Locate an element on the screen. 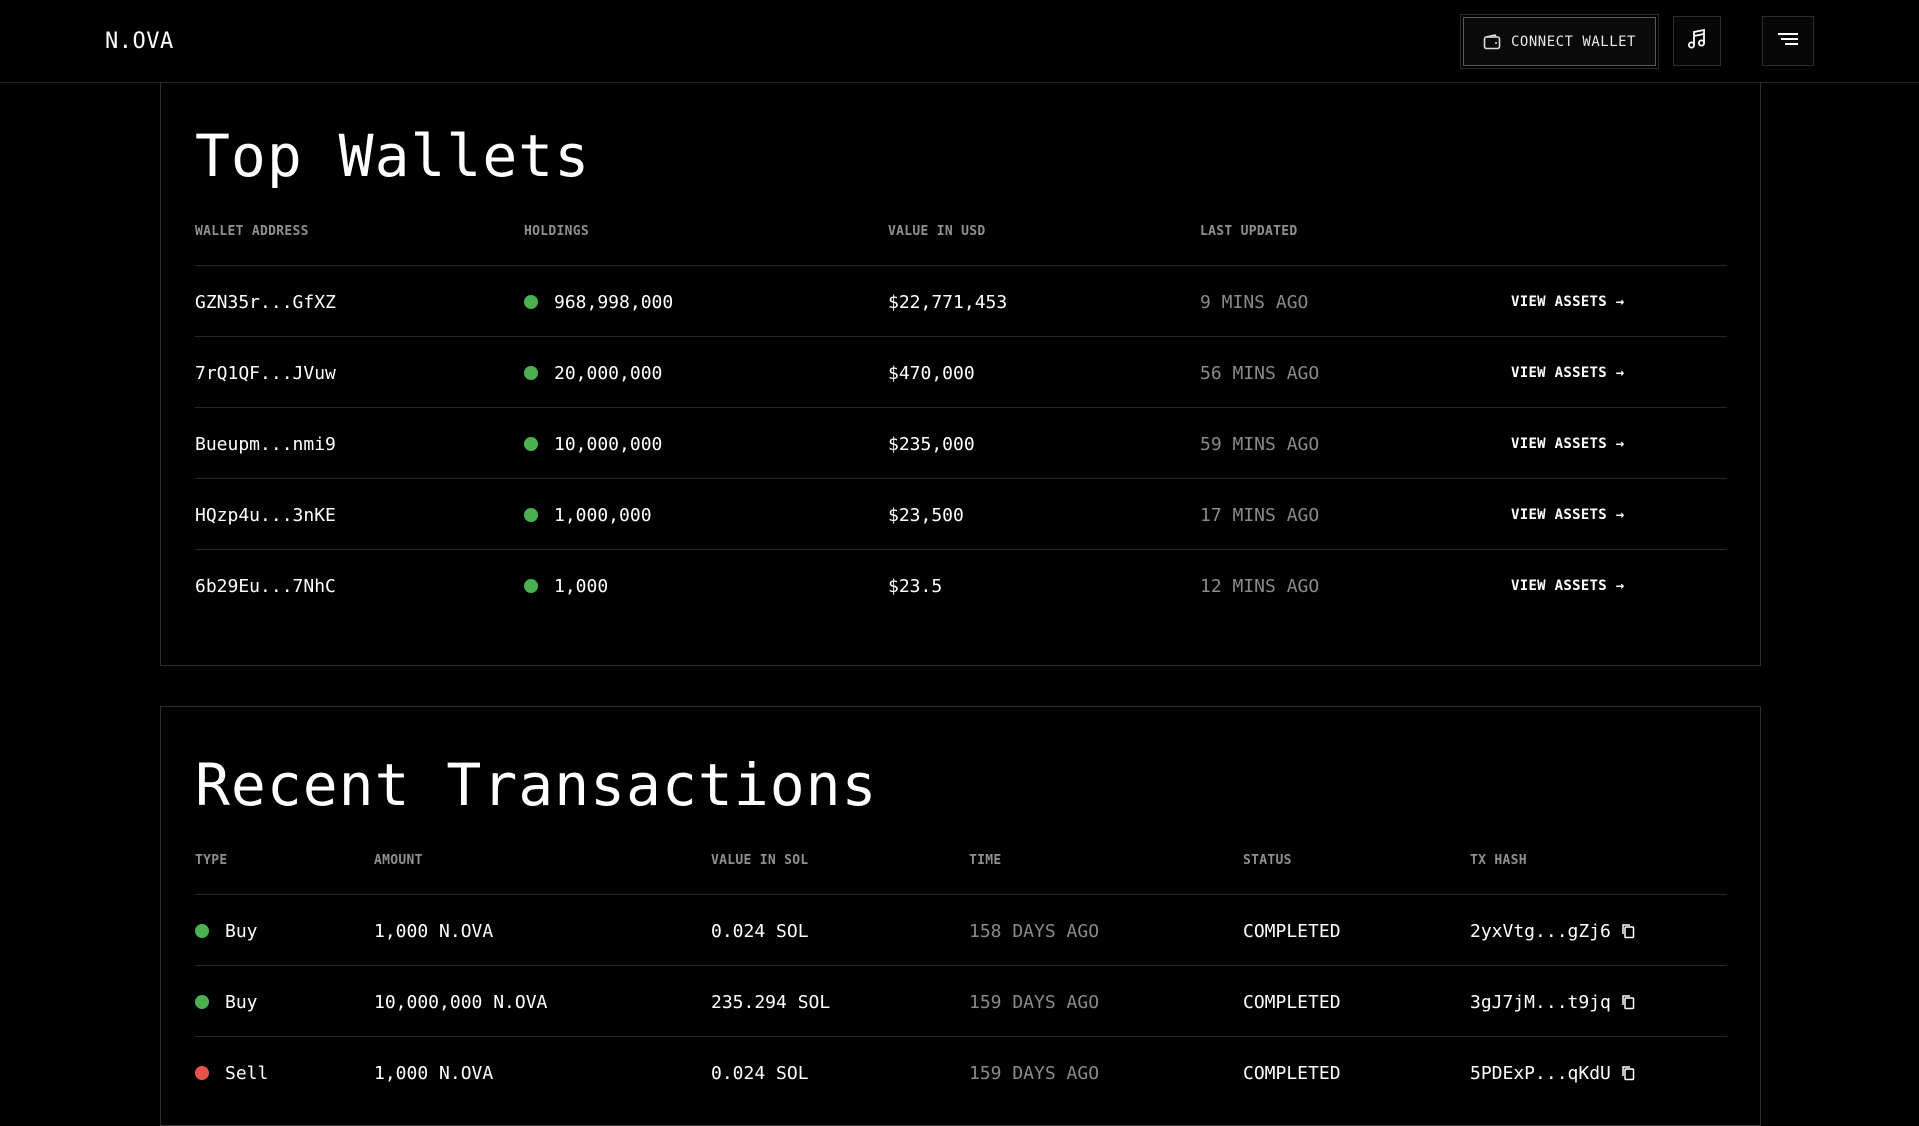 The width and height of the screenshot is (1919, 1126). top-nav: N.OVA CONNECT WALLET is located at coordinates (959, 41).